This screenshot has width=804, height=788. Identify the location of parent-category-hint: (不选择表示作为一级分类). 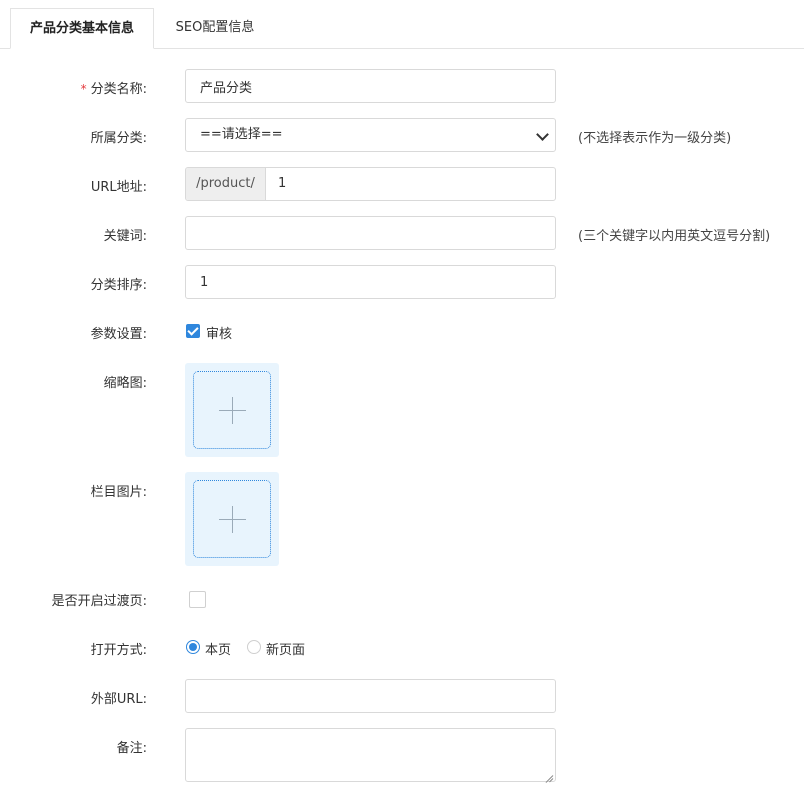
(655, 138).